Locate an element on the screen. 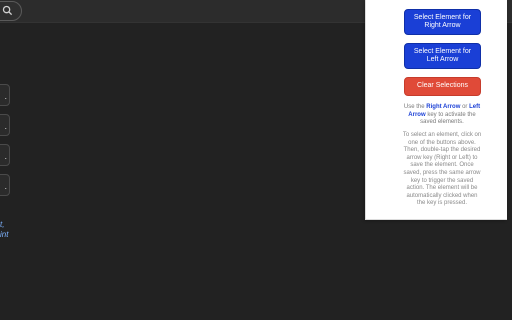 This screenshot has height=320, width=512. sidebar-item-4: . is located at coordinates (5, 185).